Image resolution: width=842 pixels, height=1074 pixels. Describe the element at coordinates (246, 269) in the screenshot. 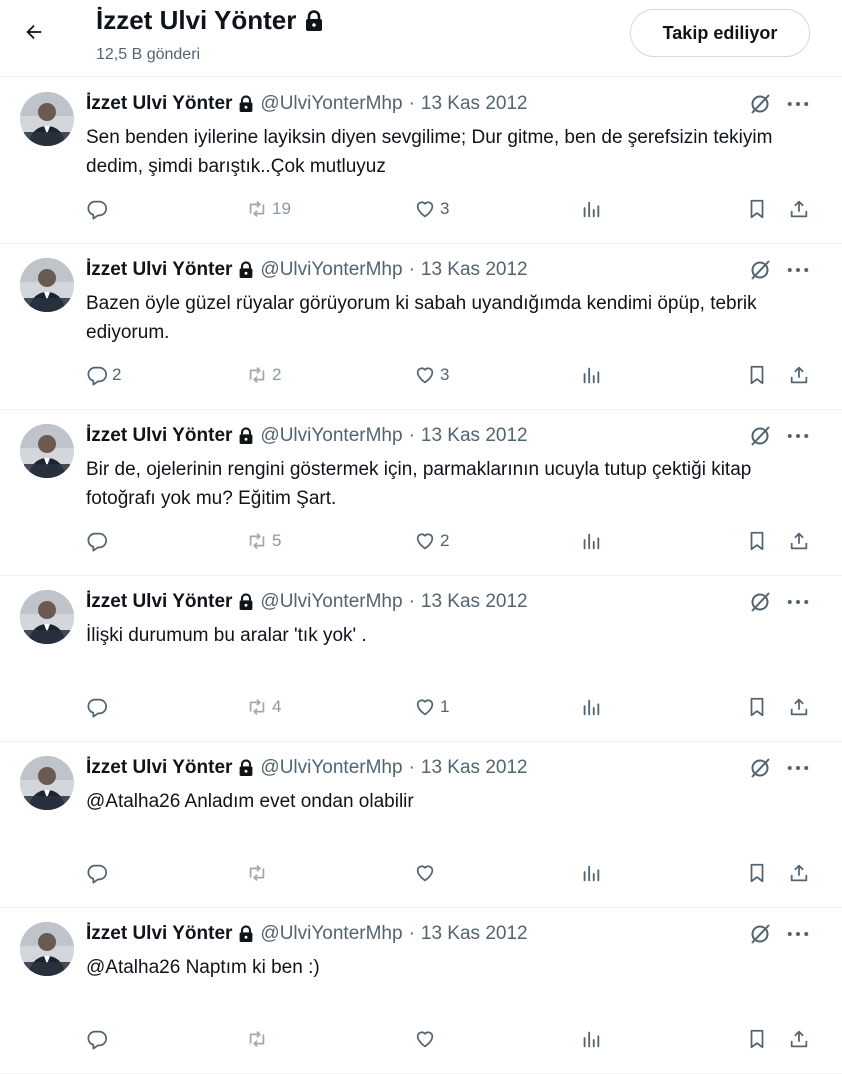

I see `lock-icon` at that location.